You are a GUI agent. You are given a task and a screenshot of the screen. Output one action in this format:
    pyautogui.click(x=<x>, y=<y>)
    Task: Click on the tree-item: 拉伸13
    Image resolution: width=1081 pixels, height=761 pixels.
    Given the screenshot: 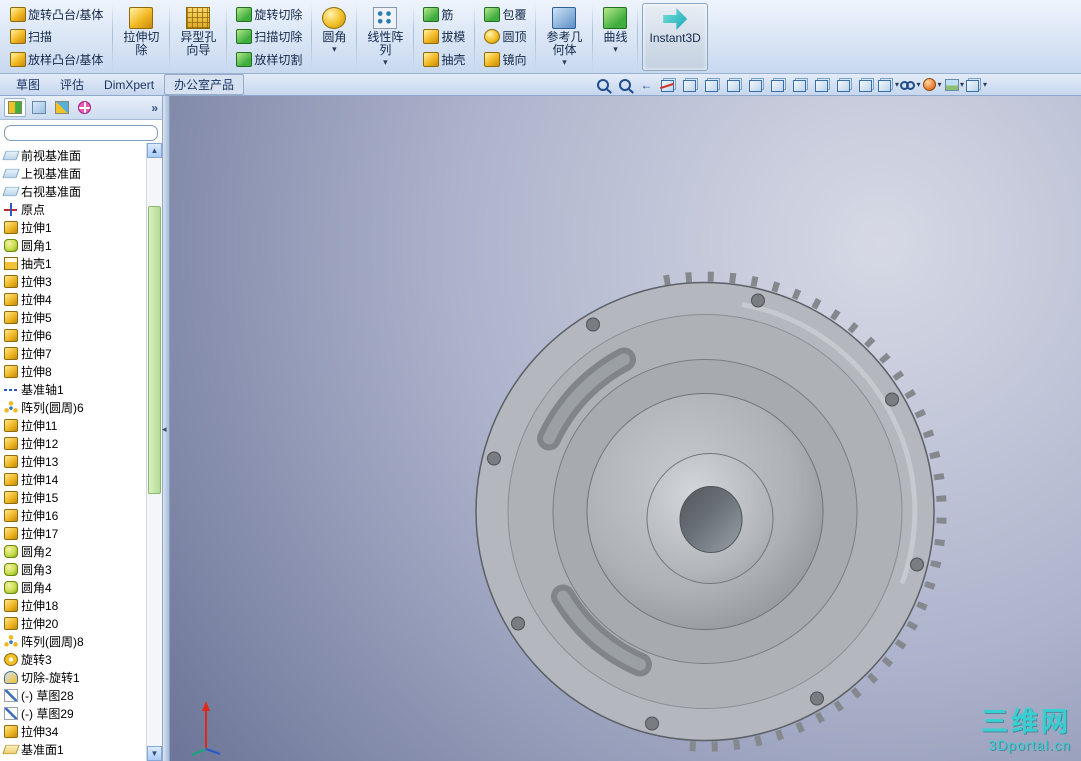 What is the action you would take?
    pyautogui.click(x=73, y=461)
    